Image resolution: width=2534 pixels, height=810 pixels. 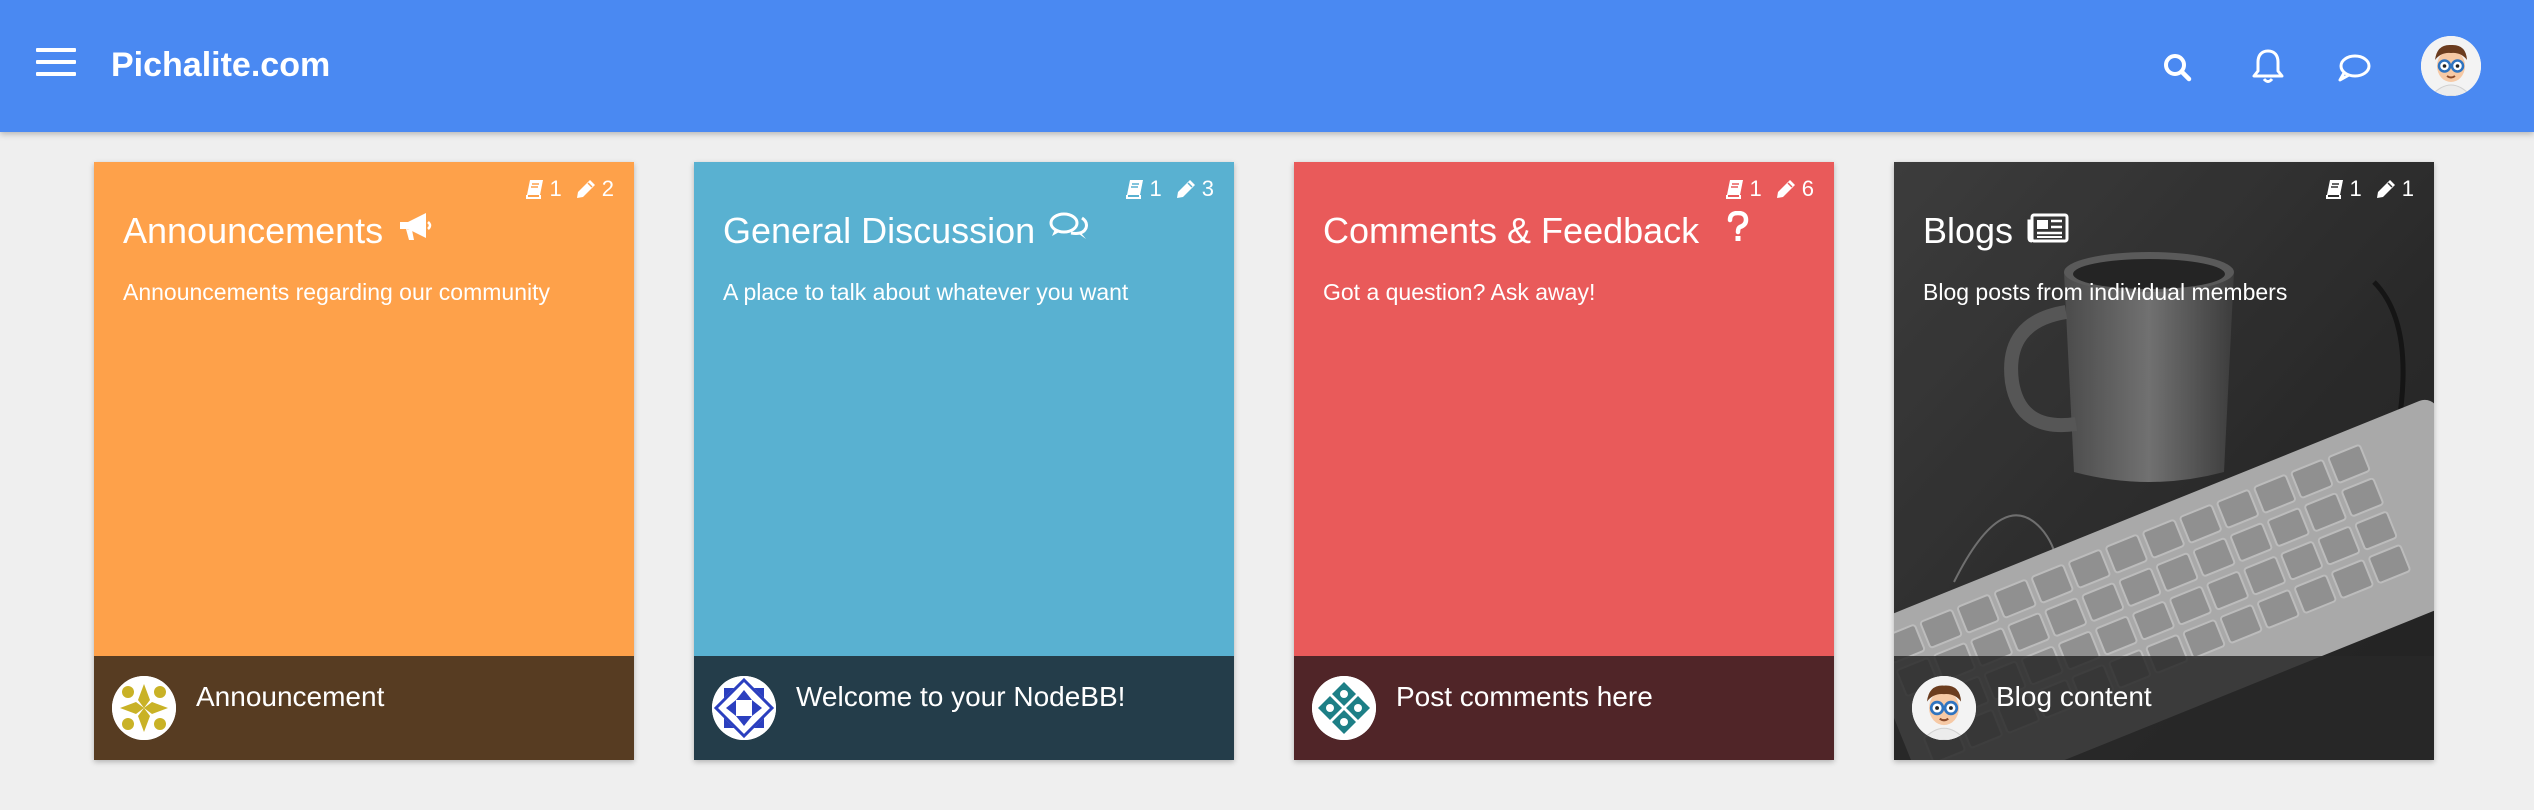 I want to click on category-description: Blog posts from individual members, so click(x=2105, y=292).